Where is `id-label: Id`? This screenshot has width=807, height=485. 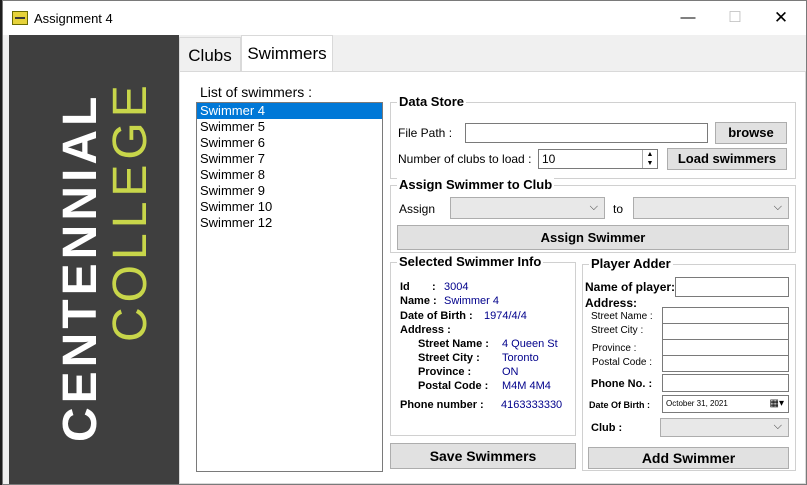 id-label: Id is located at coordinates (405, 287).